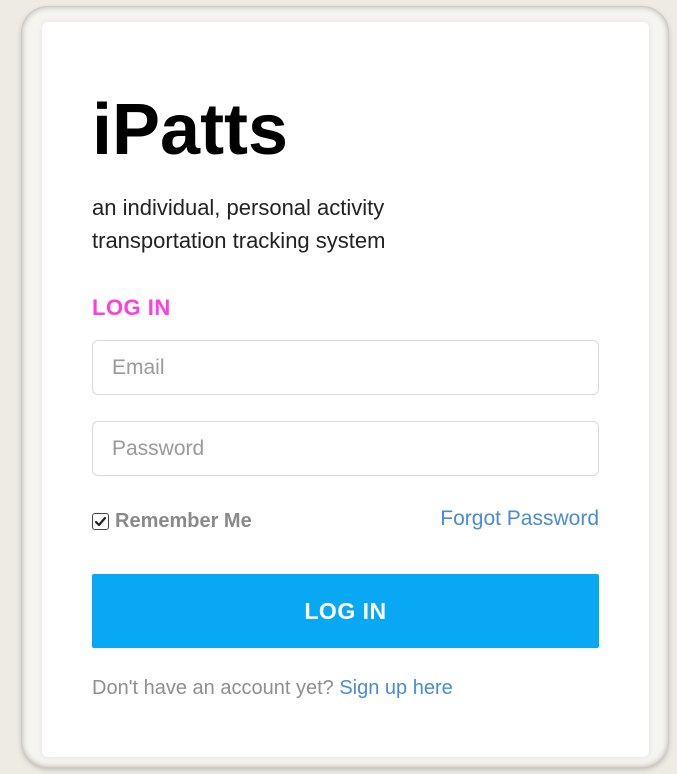 The image size is (677, 774). What do you see at coordinates (131, 307) in the screenshot?
I see `login-heading: LOG IN` at bounding box center [131, 307].